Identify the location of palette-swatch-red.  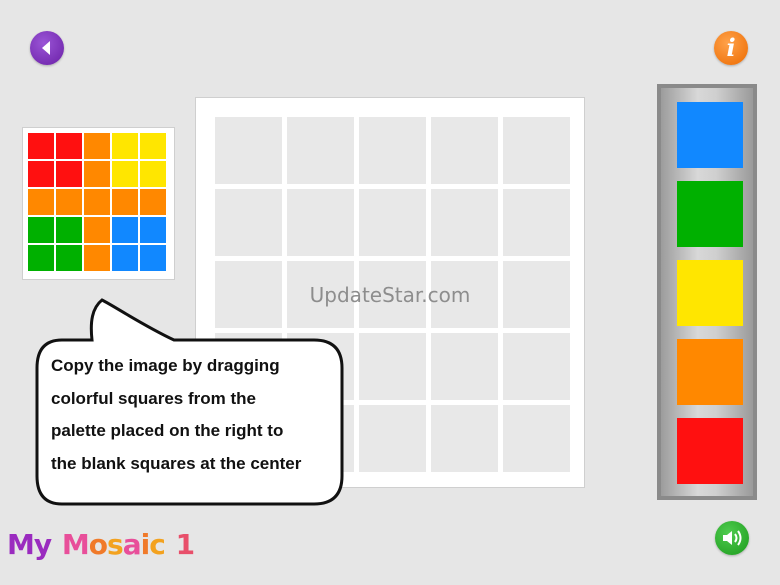
(710, 451).